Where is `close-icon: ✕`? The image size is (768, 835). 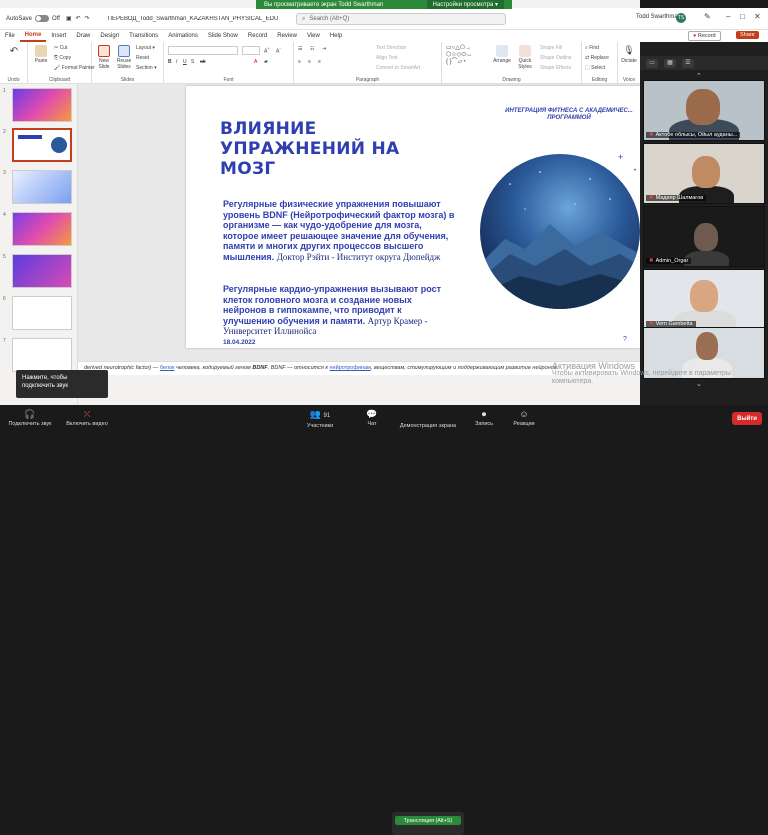
close-icon: ✕ is located at coordinates (757, 16).